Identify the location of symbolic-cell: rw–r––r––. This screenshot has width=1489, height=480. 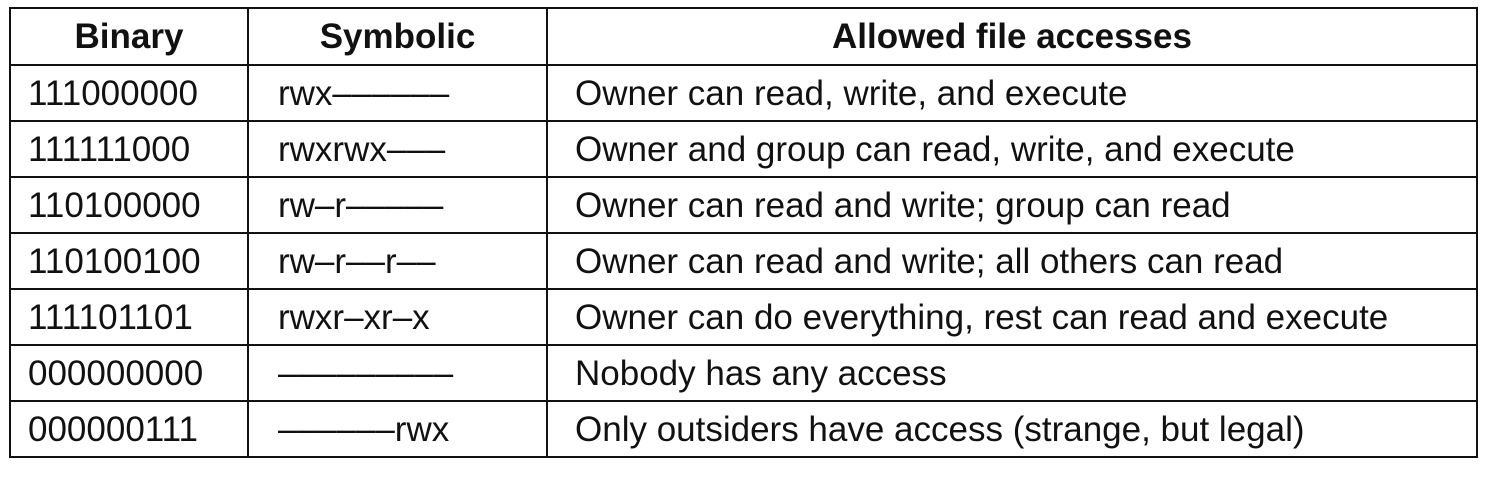
(397, 261).